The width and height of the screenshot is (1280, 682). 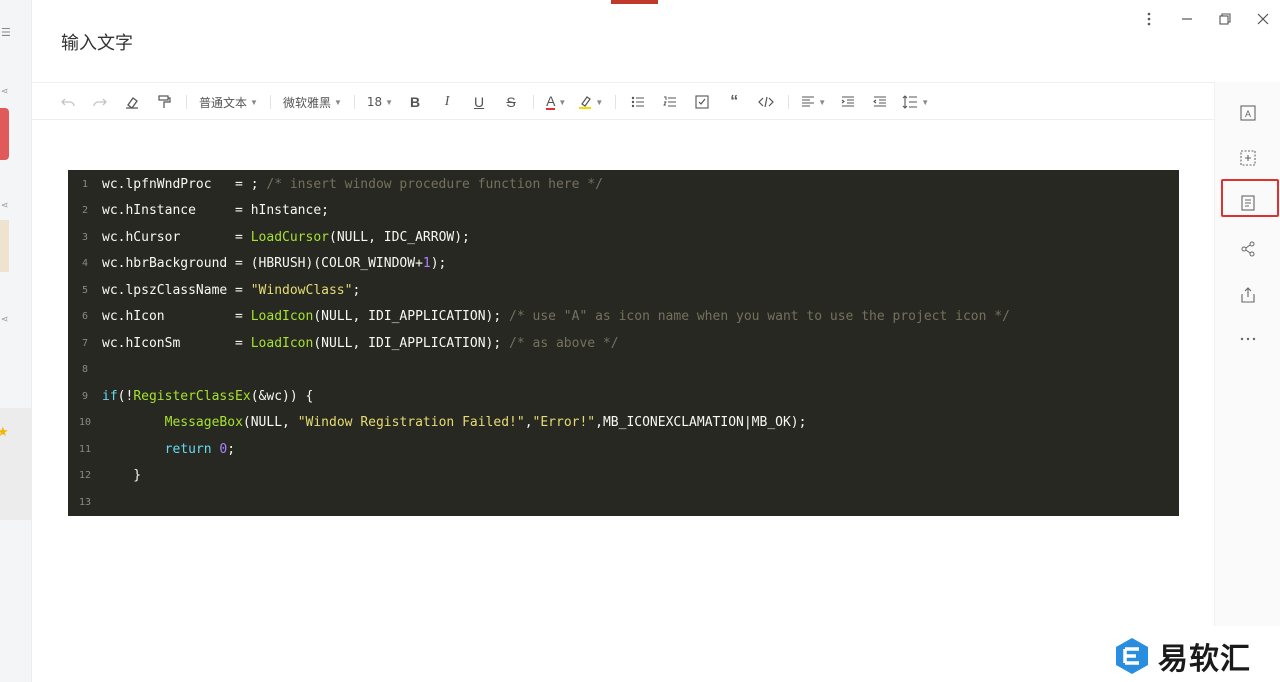 I want to click on page-title: 输入文字, so click(x=97, y=42).